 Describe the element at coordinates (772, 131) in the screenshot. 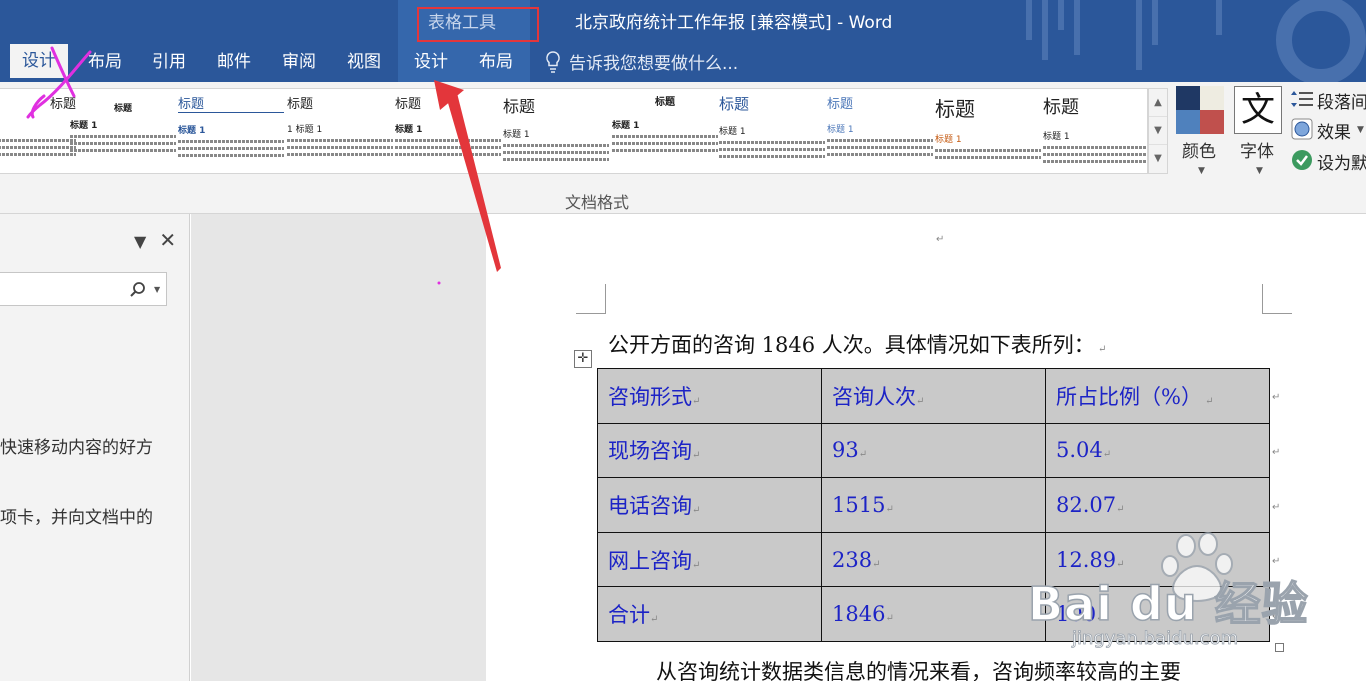

I see `style-preview-8: 标题 标题 1` at that location.